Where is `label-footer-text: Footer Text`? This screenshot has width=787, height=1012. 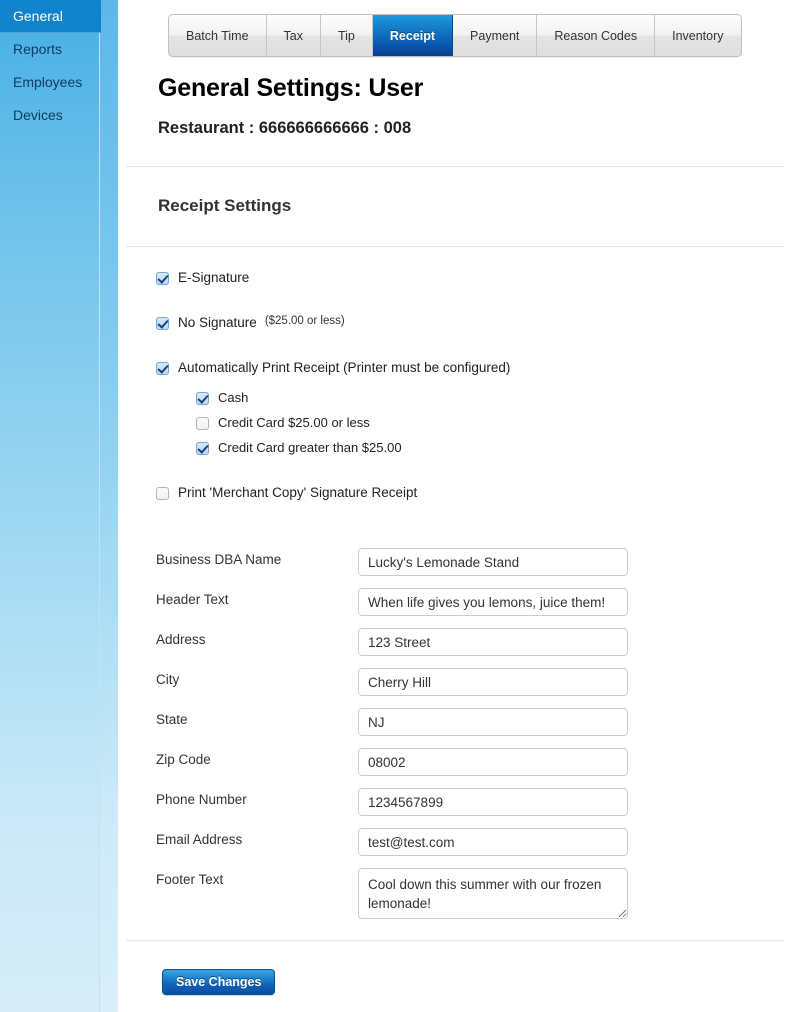
label-footer-text: Footer Text is located at coordinates (190, 879).